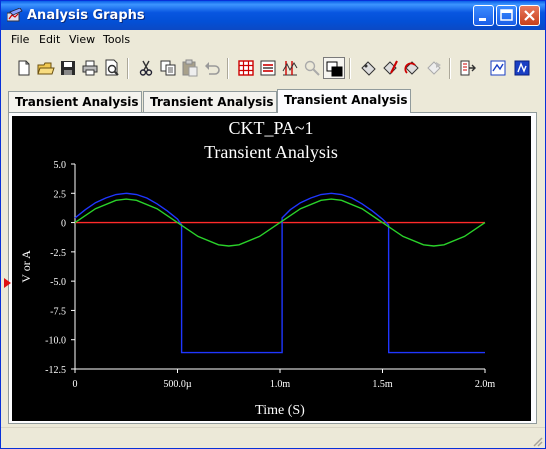 The image size is (546, 449). I want to click on x-tick-label: 1.5m, so click(382, 384).